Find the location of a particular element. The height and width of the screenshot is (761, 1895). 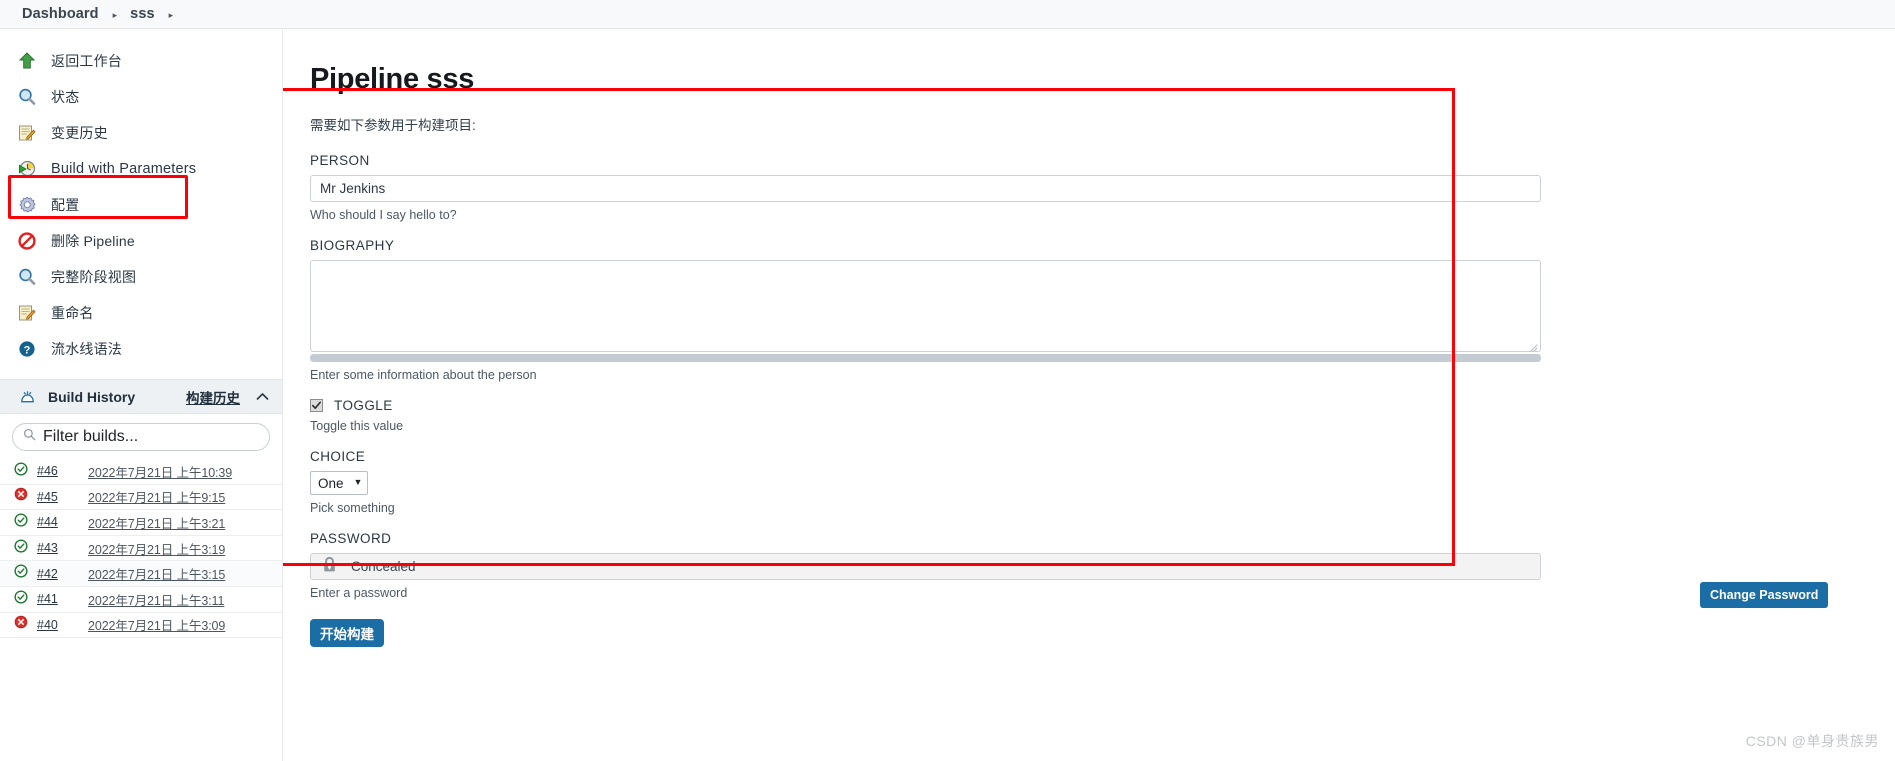

up-arrow-icon is located at coordinates (27, 61).